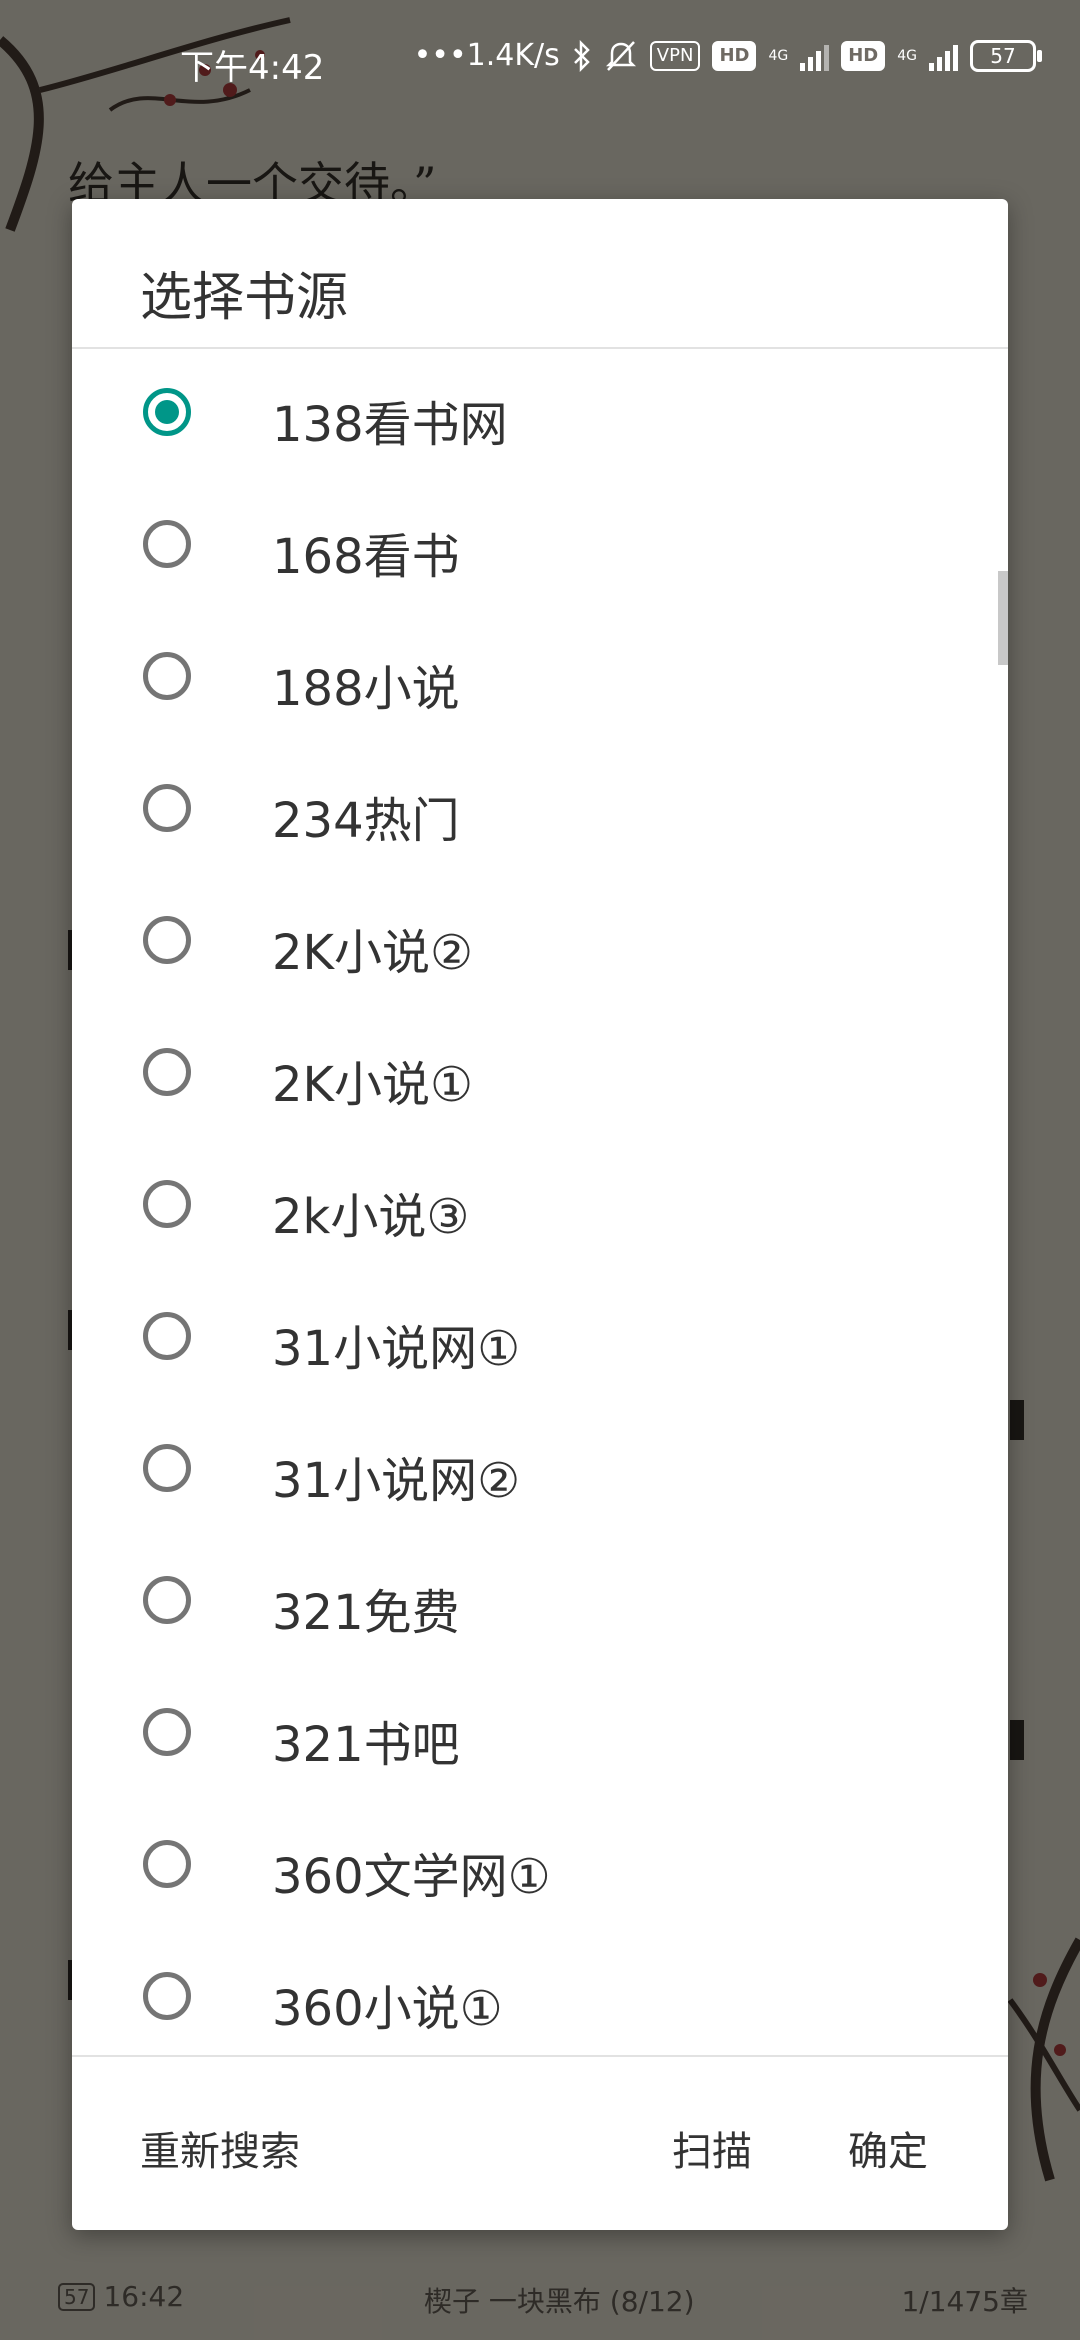 This screenshot has height=2340, width=1080. What do you see at coordinates (1003, 618) in the screenshot?
I see `scrollbar-thumb` at bounding box center [1003, 618].